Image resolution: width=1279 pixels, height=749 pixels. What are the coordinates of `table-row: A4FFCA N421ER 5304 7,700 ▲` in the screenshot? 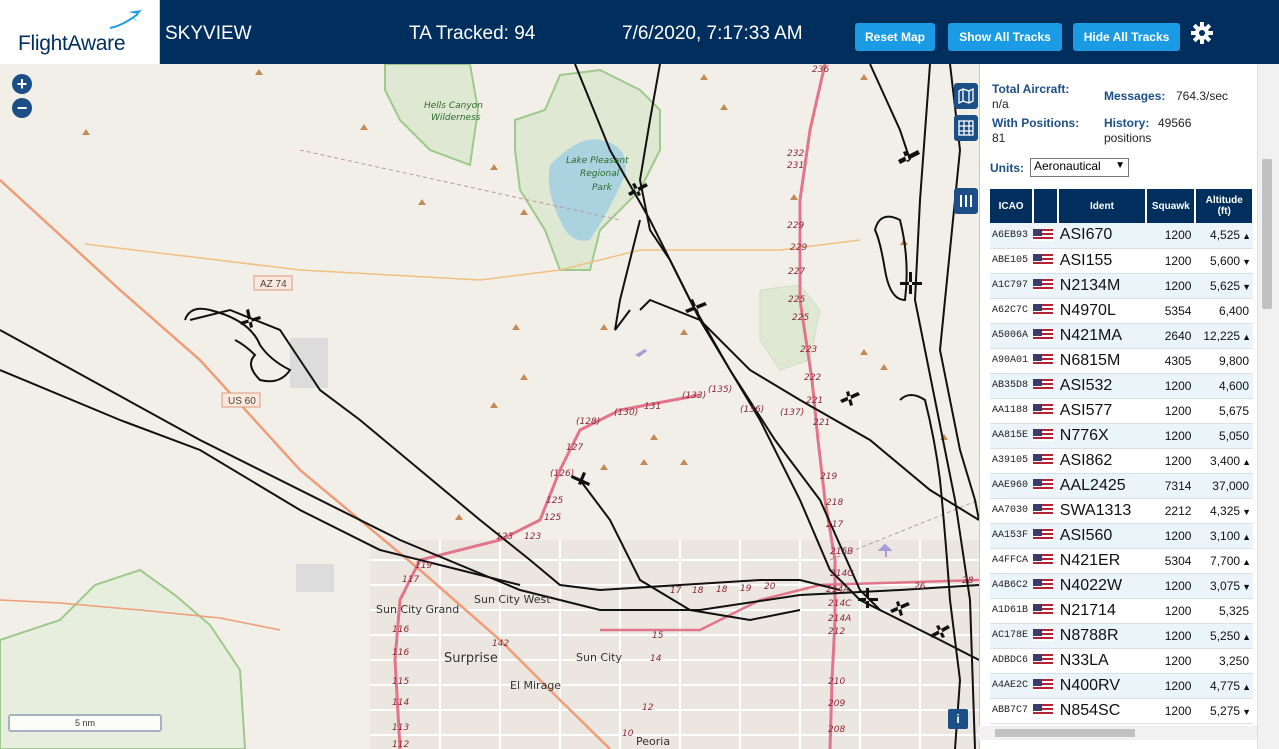 It's located at (1121, 561).